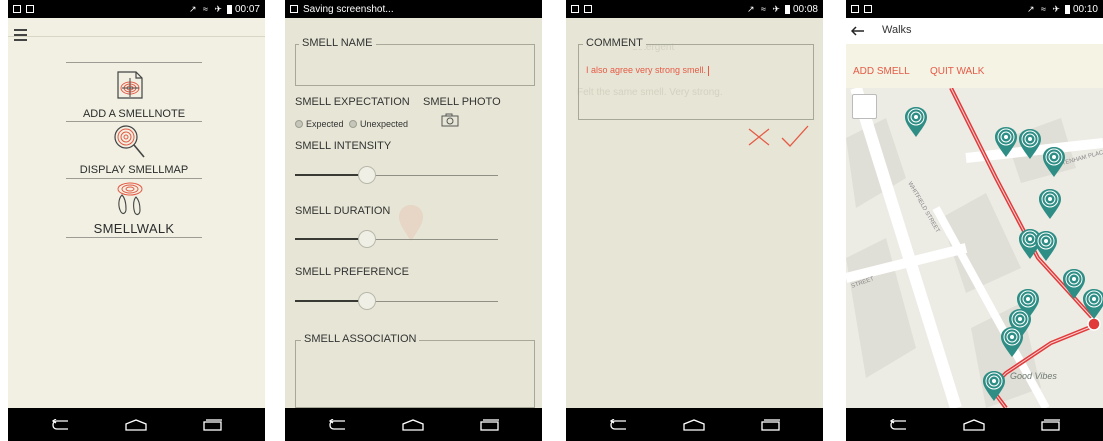 The height and width of the screenshot is (441, 1103). Describe the element at coordinates (328, 175) in the screenshot. I see `intensity-slider-fill` at that location.